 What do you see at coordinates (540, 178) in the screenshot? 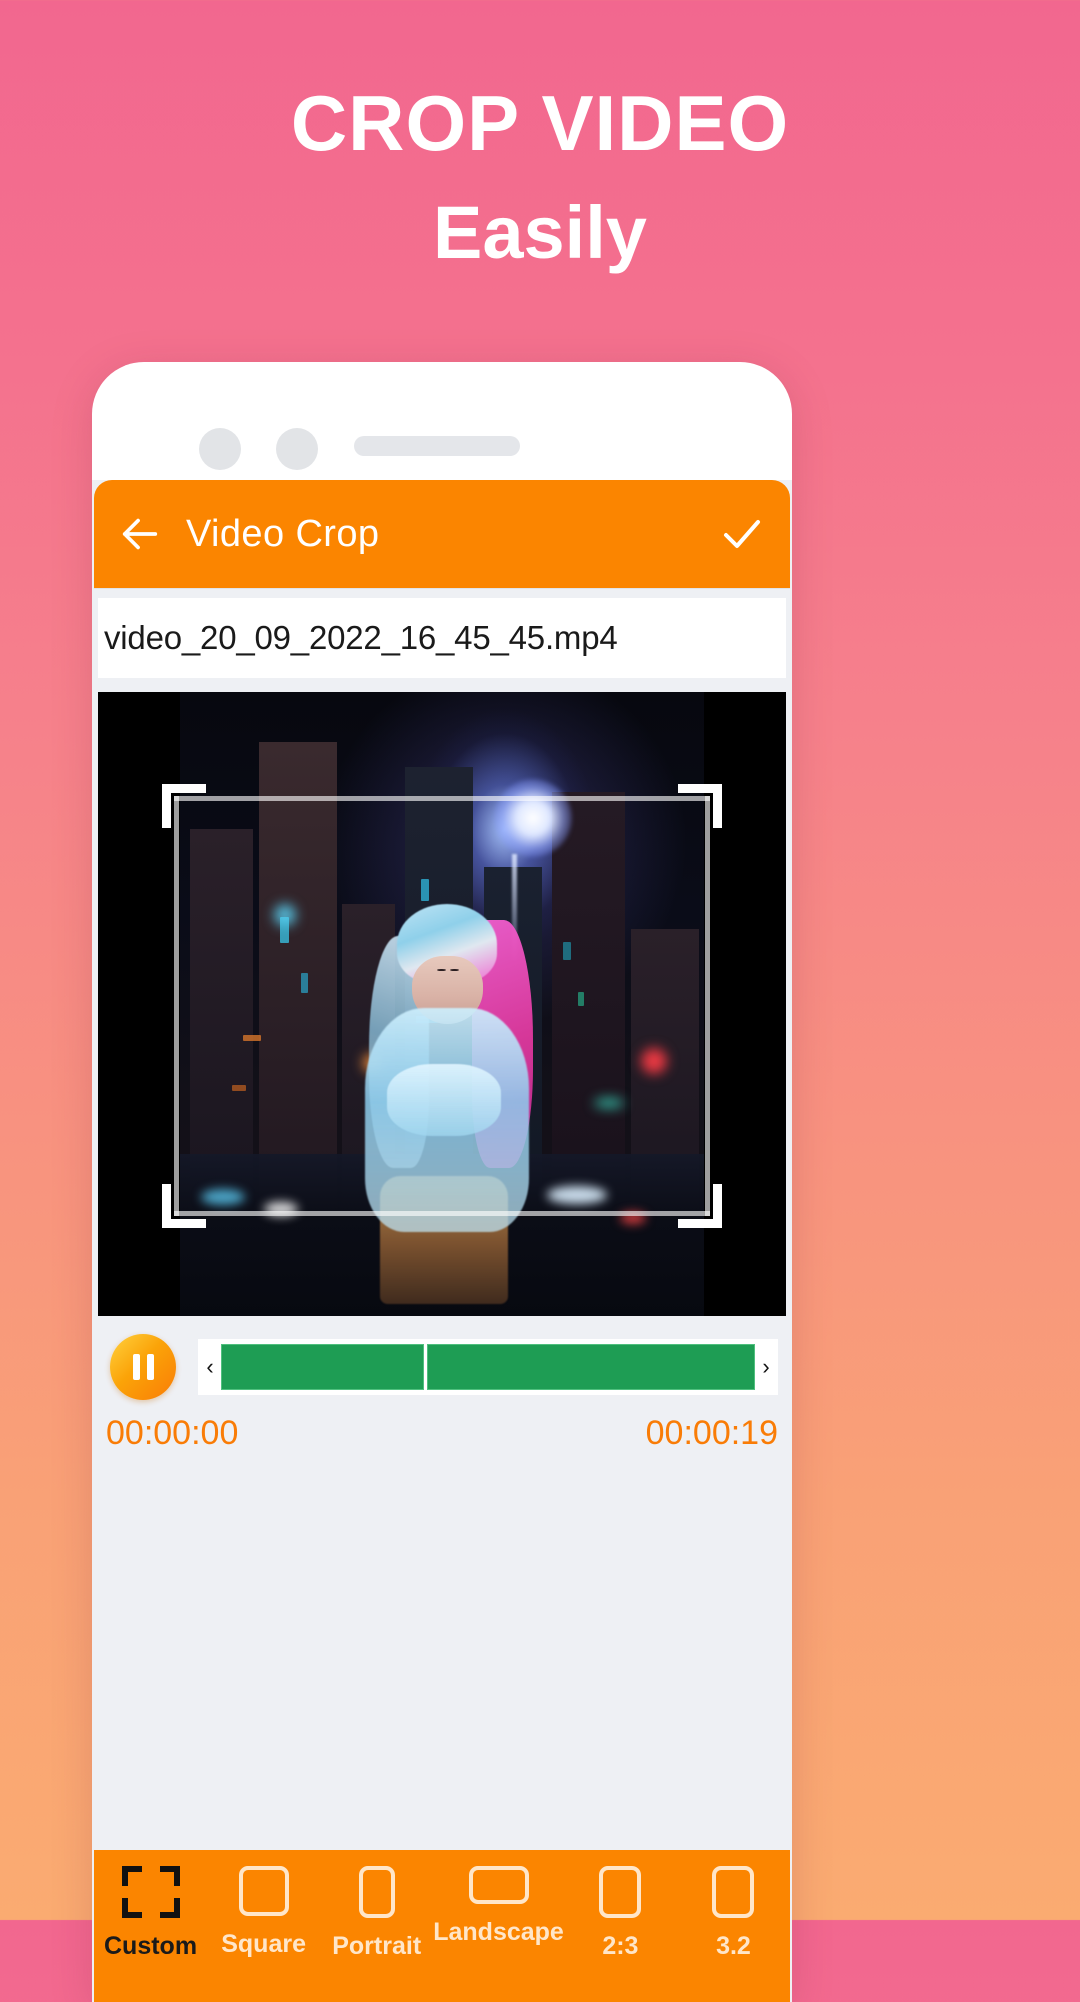
I see `promo-heading-block: CROP VIDEO Easily` at bounding box center [540, 178].